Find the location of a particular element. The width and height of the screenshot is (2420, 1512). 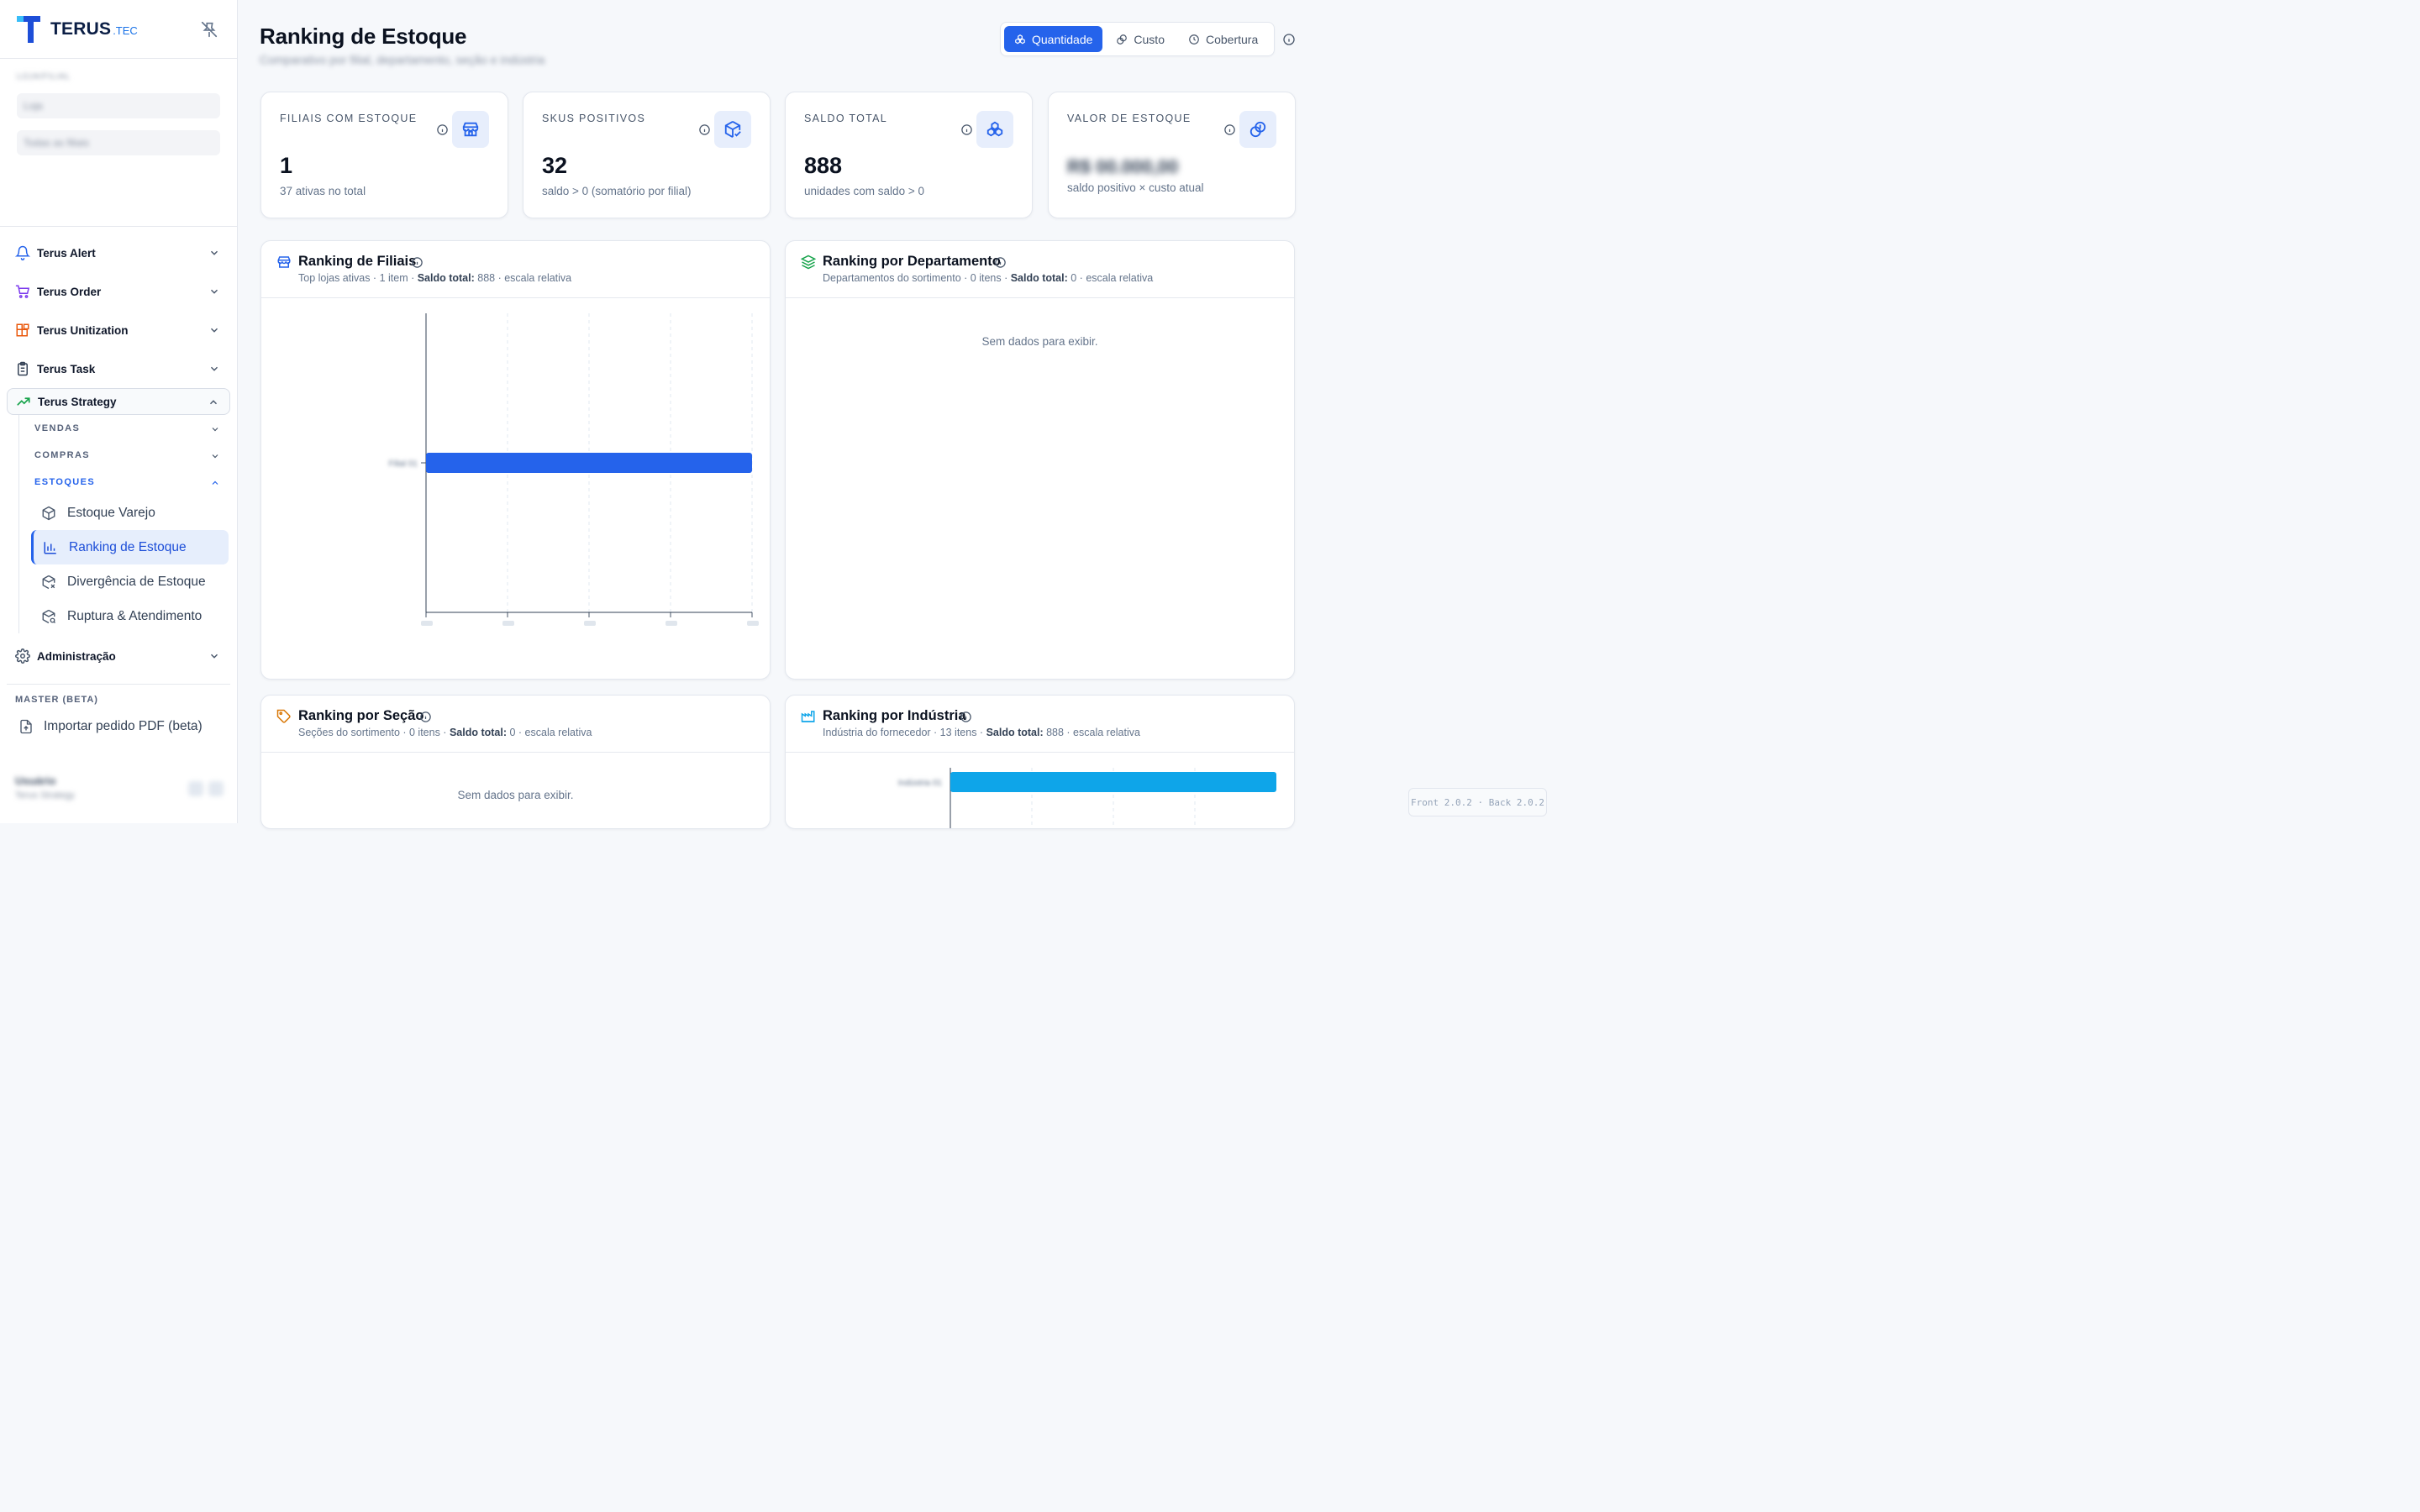

sidebar-item-ranking-de-estoque: Ranking de Estoque is located at coordinates (130, 547).